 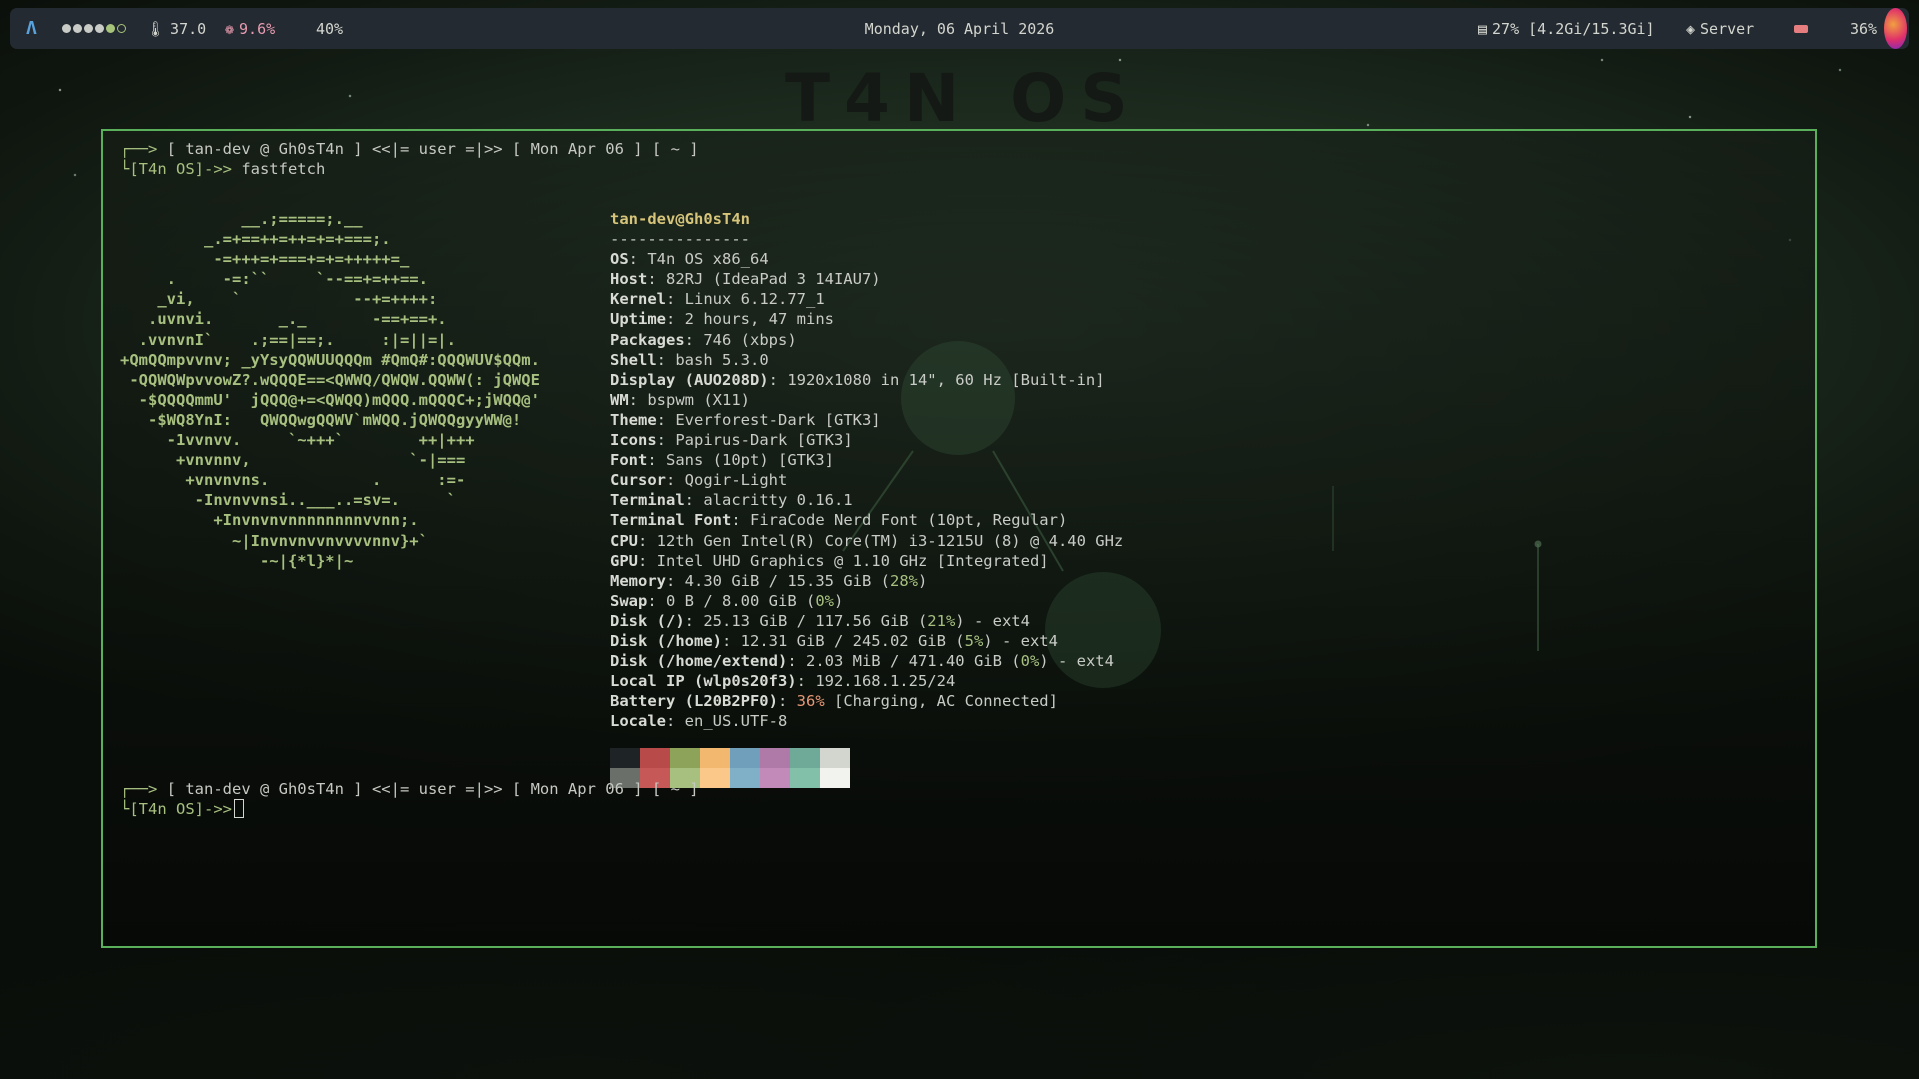 What do you see at coordinates (909, 520) in the screenshot?
I see `info-value: FiraCode Nerd Font (10pt, Regular)` at bounding box center [909, 520].